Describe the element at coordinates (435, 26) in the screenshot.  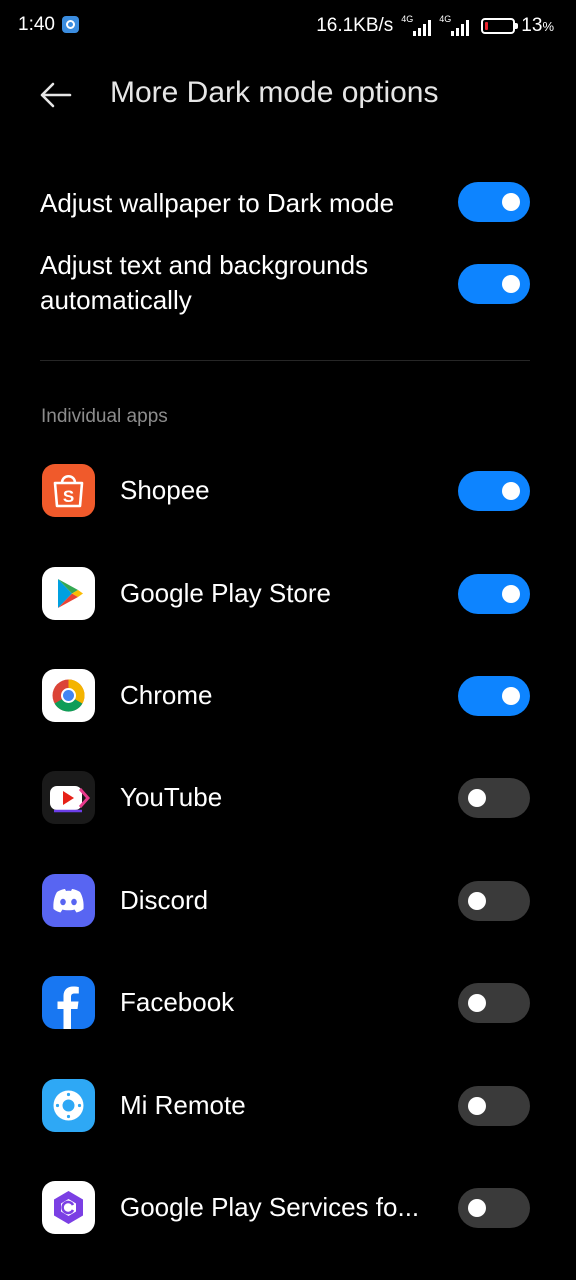
I see `status-indicators: 16.1KB/s 4G 4G 13%` at that location.